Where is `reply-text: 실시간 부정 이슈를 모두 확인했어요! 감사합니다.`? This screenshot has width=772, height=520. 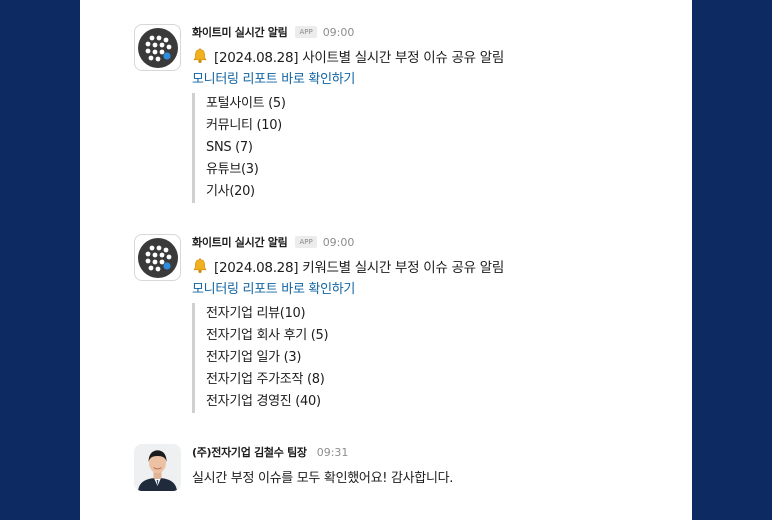 reply-text: 실시간 부정 이슈를 모두 확인했어요! 감사합니다. is located at coordinates (323, 478).